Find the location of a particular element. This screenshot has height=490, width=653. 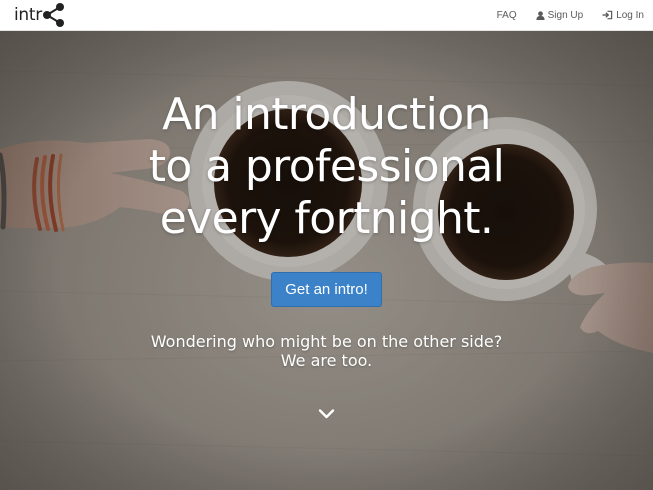

nav-links: FAQ Sign Up Log In is located at coordinates (570, 15).